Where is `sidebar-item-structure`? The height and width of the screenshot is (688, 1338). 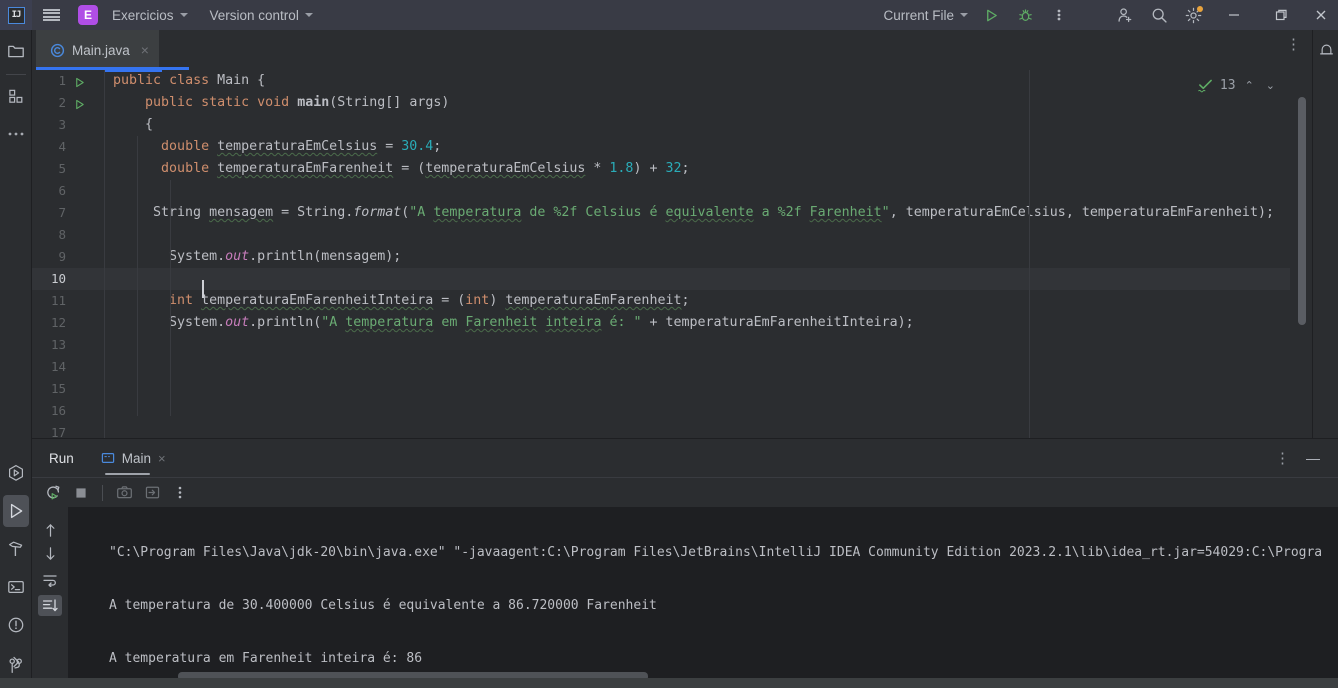
sidebar-item-structure is located at coordinates (16, 96).